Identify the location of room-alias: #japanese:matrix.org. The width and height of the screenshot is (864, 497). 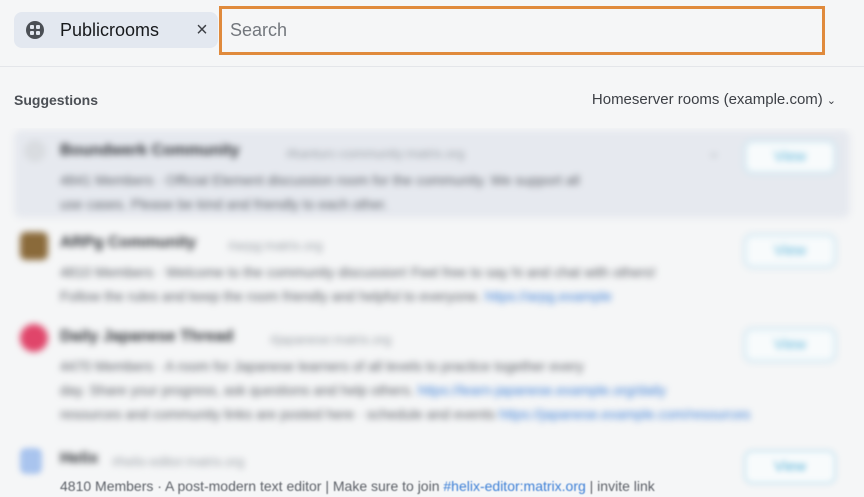
(331, 339).